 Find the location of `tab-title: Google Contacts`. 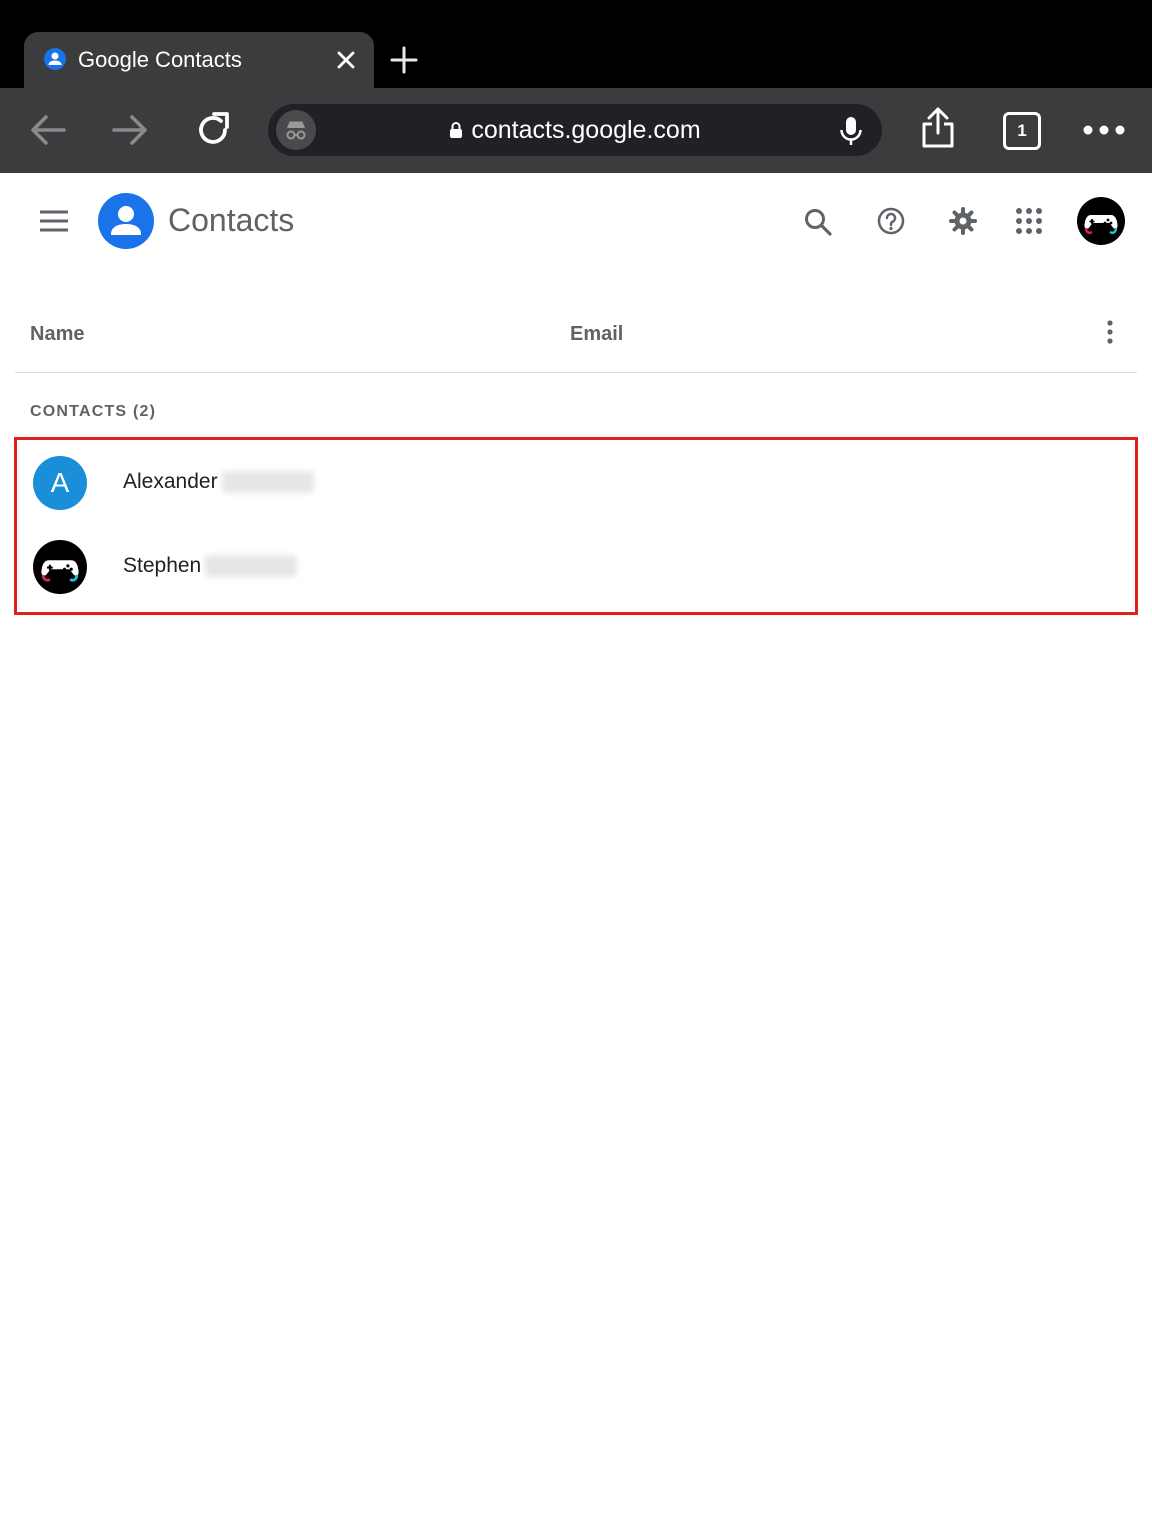

tab-title: Google Contacts is located at coordinates (160, 59).